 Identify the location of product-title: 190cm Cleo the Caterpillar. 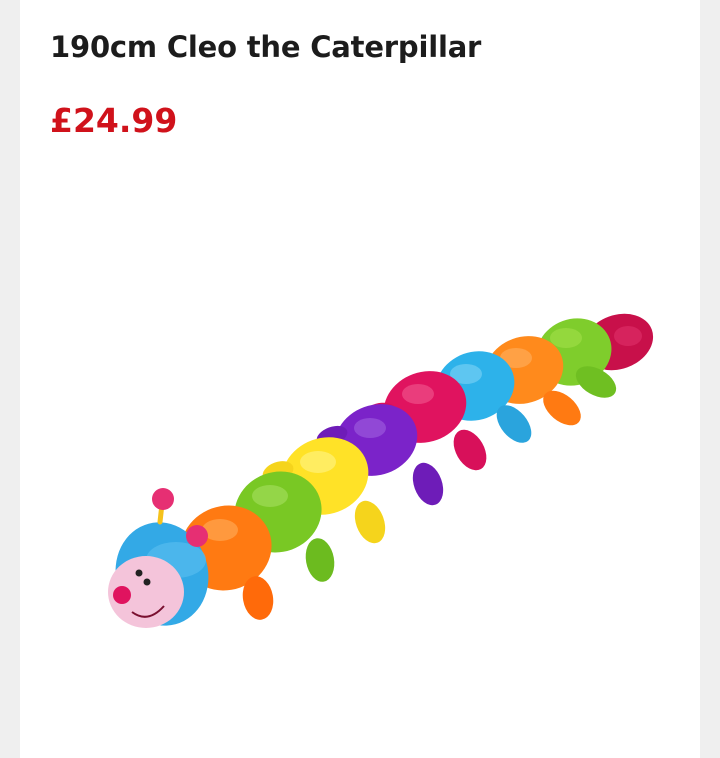
(266, 47).